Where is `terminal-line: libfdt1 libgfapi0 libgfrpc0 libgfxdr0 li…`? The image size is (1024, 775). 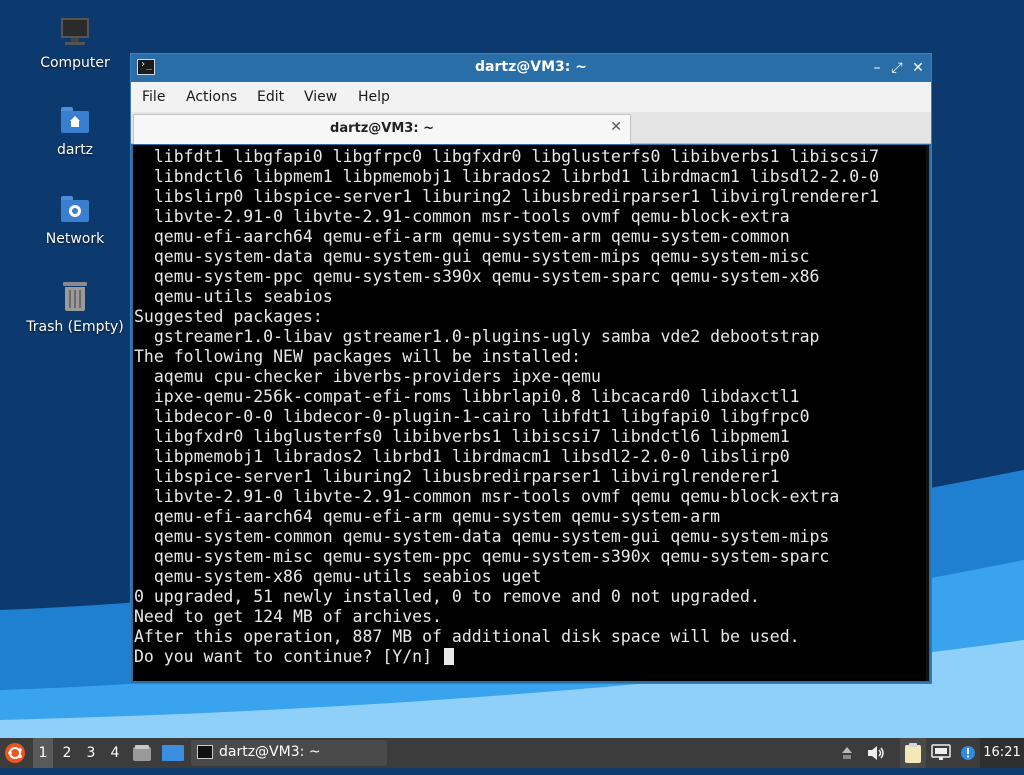 terminal-line: libfdt1 libgfapi0 libgfrpc0 libgfxdr0 li… is located at coordinates (507, 156).